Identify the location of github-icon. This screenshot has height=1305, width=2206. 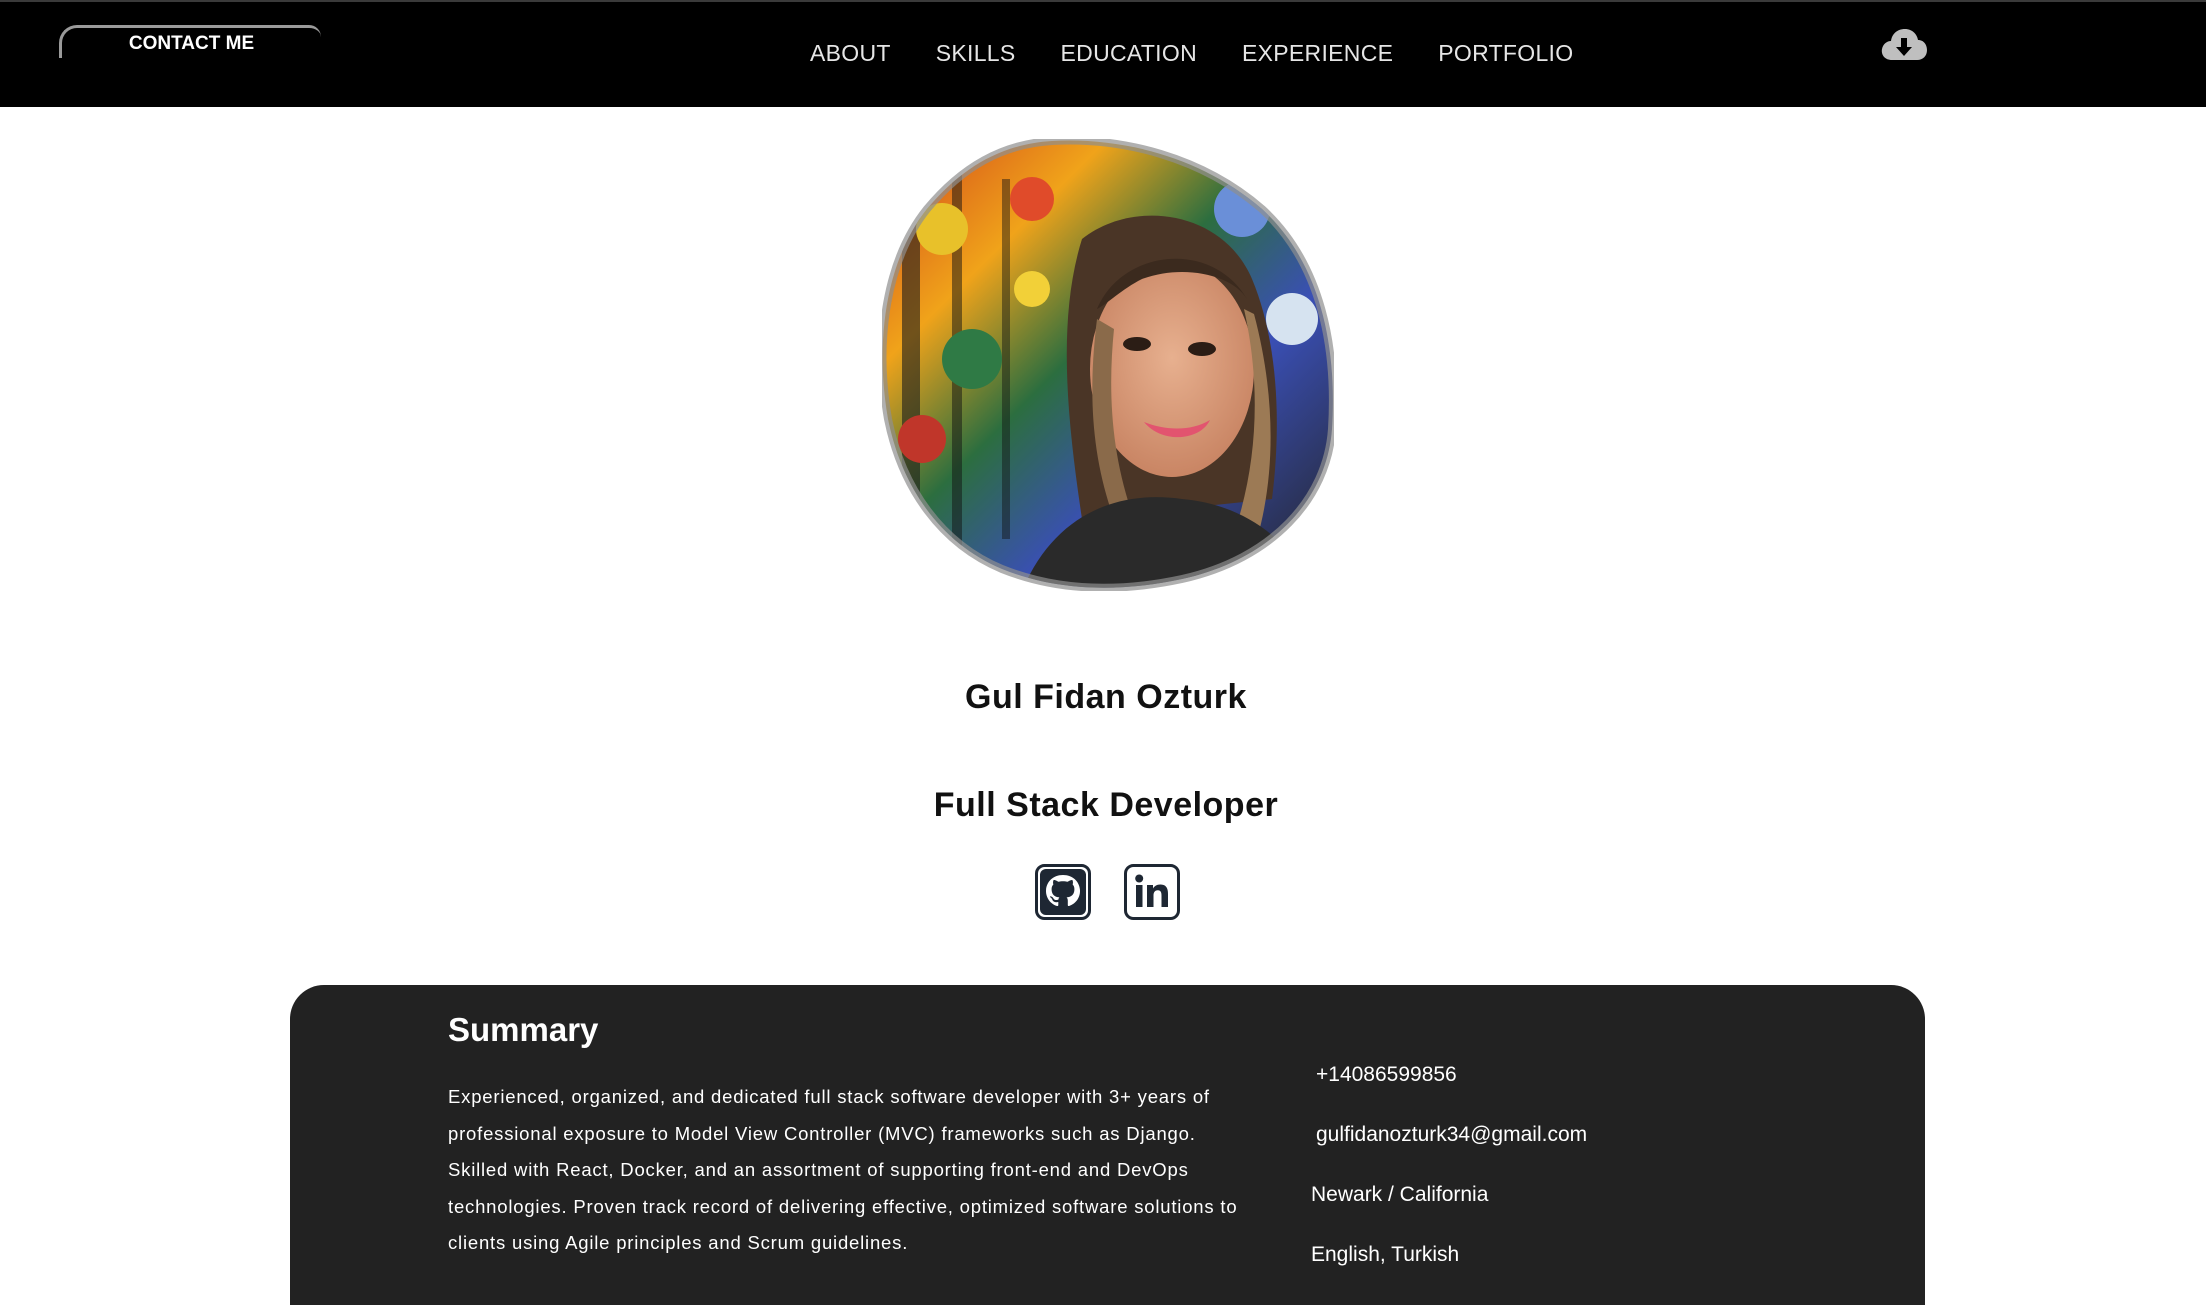
(1063, 892).